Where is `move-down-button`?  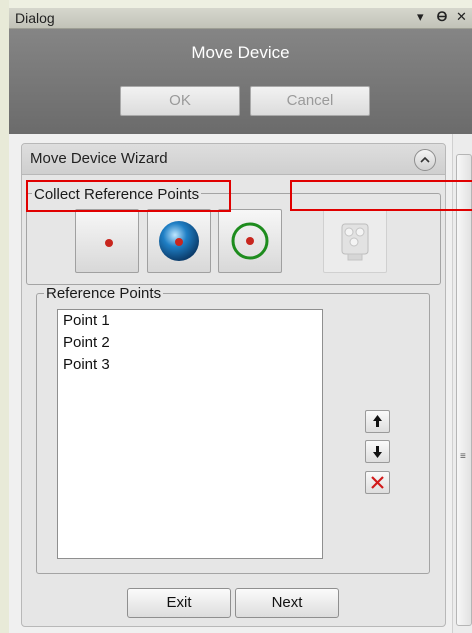 move-down-button is located at coordinates (377, 451).